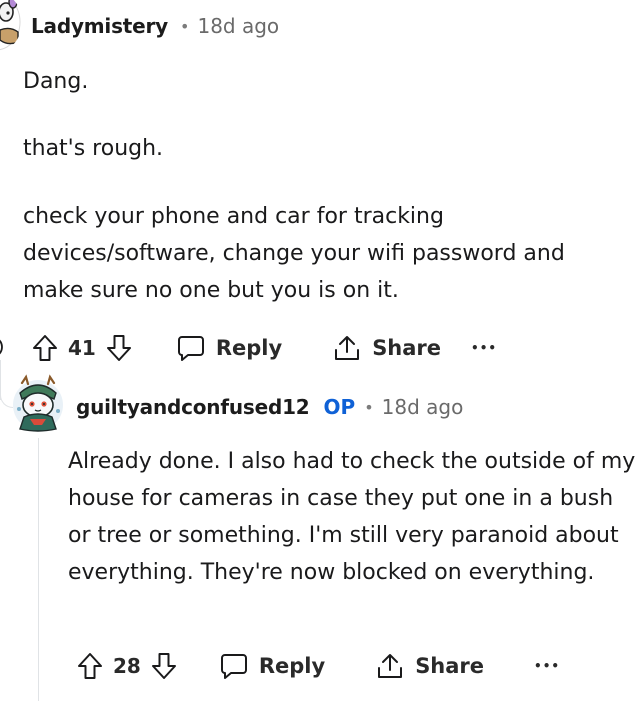 The width and height of the screenshot is (642, 701). What do you see at coordinates (82, 348) in the screenshot?
I see `vote-count: 41` at bounding box center [82, 348].